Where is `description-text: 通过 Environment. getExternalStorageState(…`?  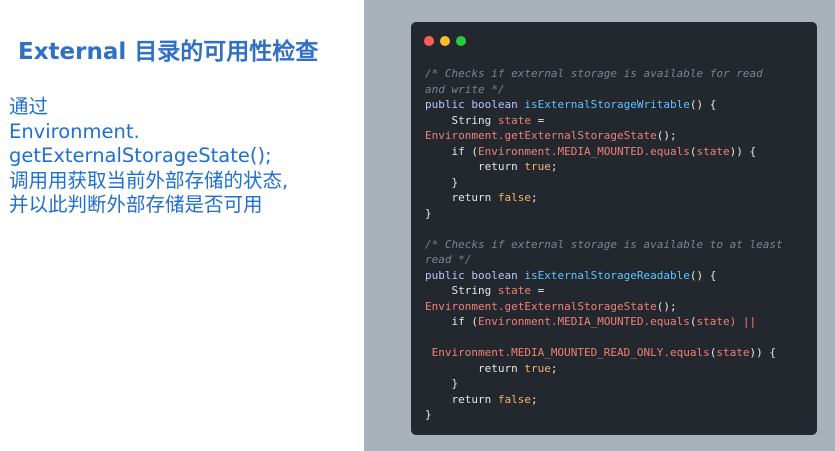 description-text: 通过 Environment. getExternalStorageState(… is located at coordinates (184, 156).